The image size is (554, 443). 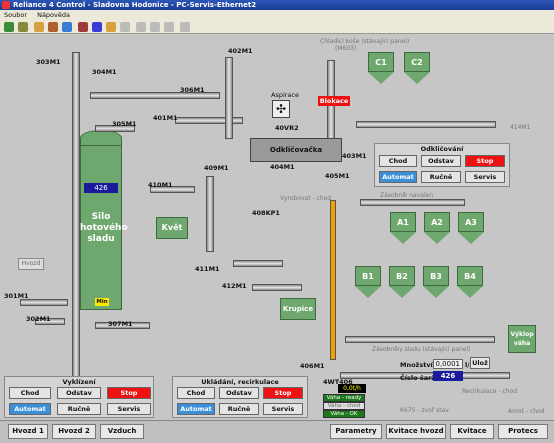 What do you see at coordinates (239, 409) in the screenshot?
I see `ukladani-rucne-button: Ručně` at bounding box center [239, 409].